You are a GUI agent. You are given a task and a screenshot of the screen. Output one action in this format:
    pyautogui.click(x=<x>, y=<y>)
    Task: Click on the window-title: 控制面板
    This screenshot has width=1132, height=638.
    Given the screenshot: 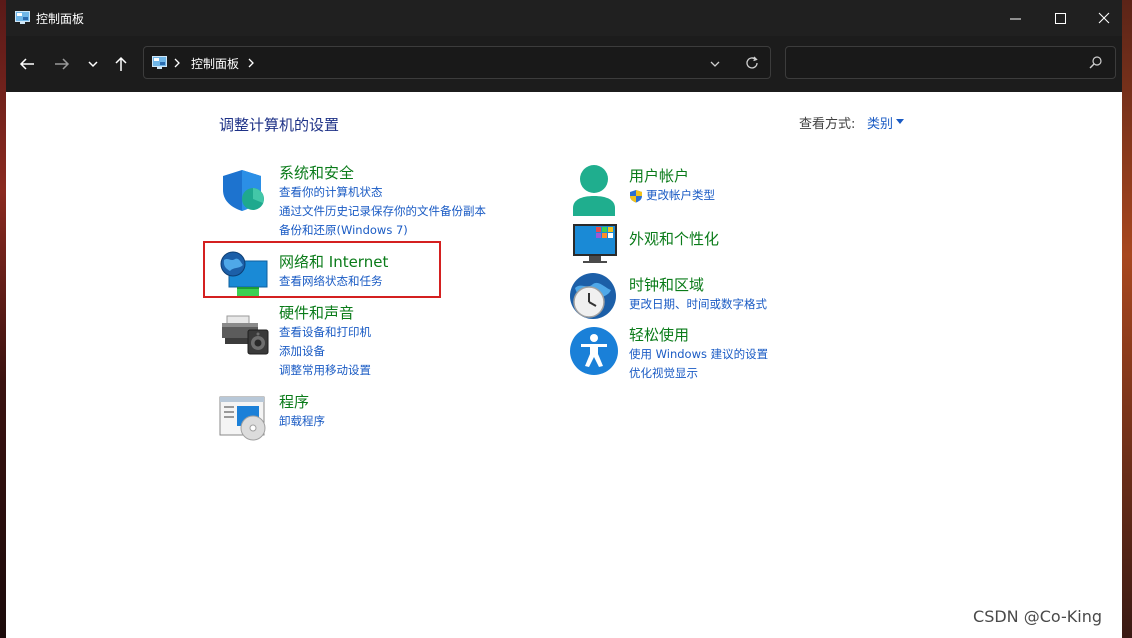 What is the action you would take?
    pyautogui.click(x=60, y=19)
    